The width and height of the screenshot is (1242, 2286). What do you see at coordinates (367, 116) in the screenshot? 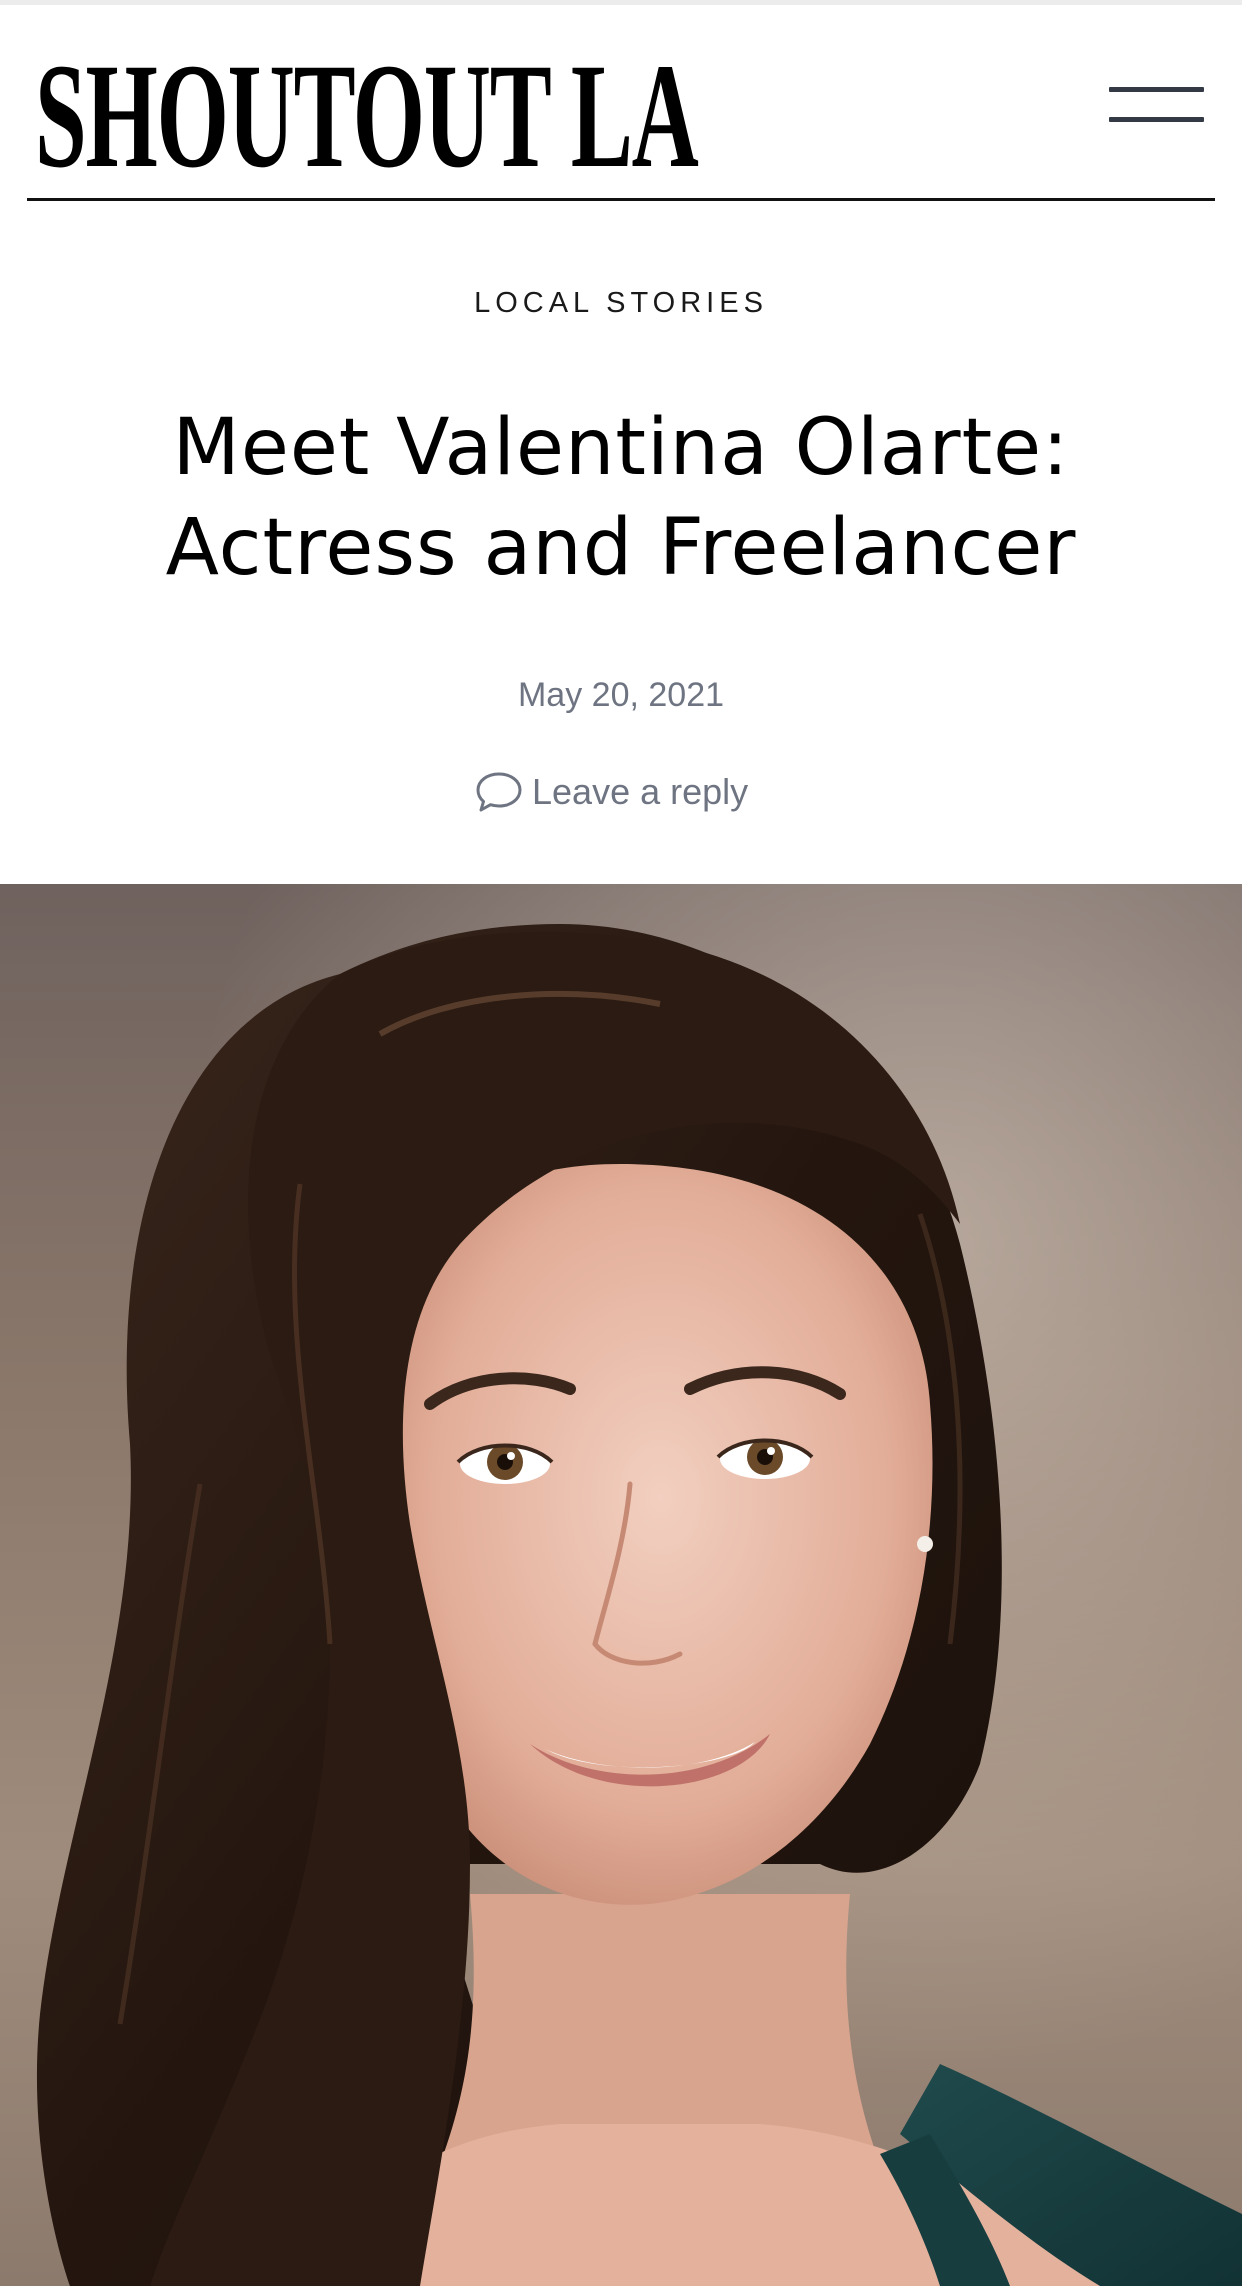
I see `site-logo: SHOUTOUT LA` at bounding box center [367, 116].